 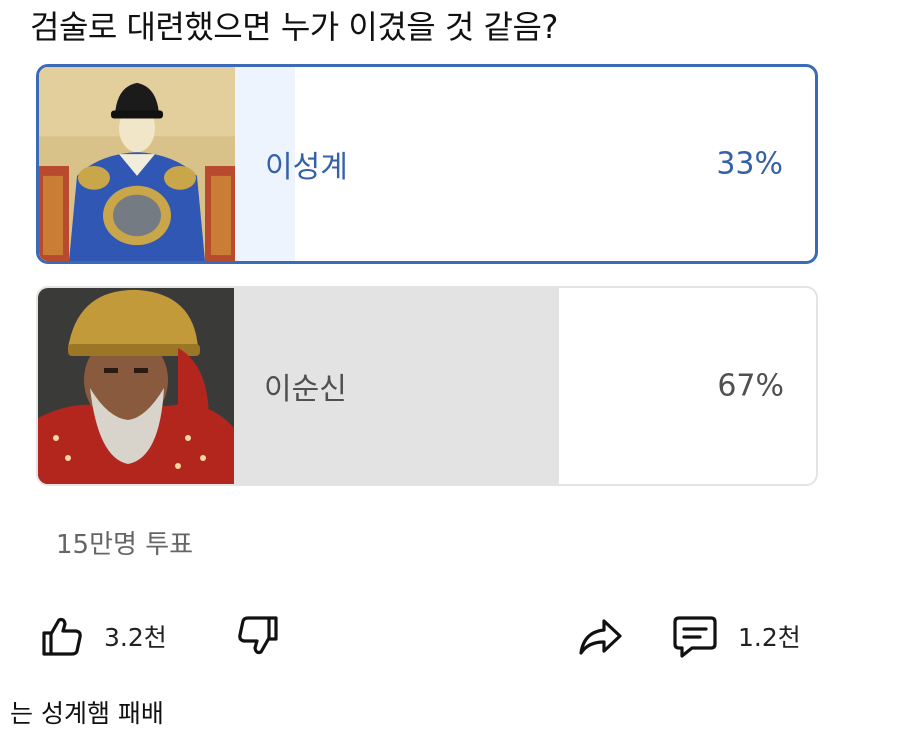 I want to click on share-icon, so click(x=600, y=637).